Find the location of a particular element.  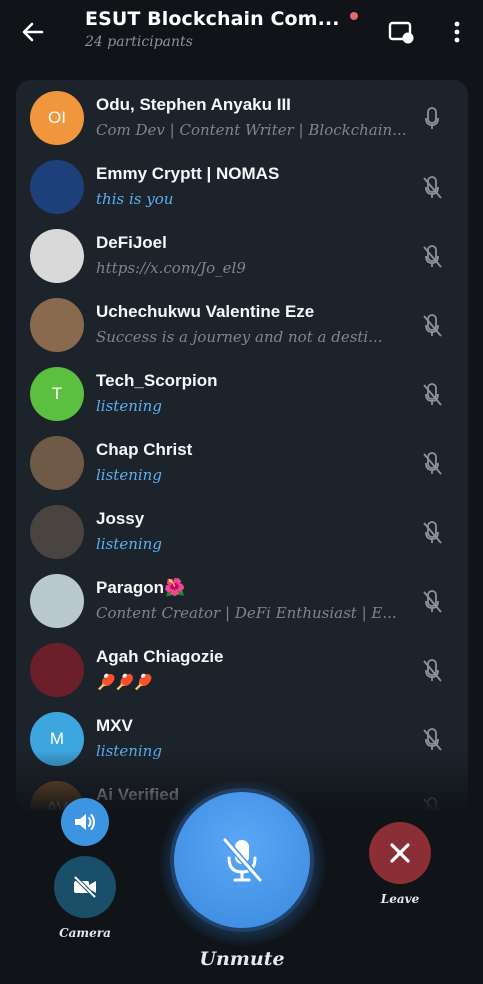

participant-row: Chap Christ listening is located at coordinates (242, 463).